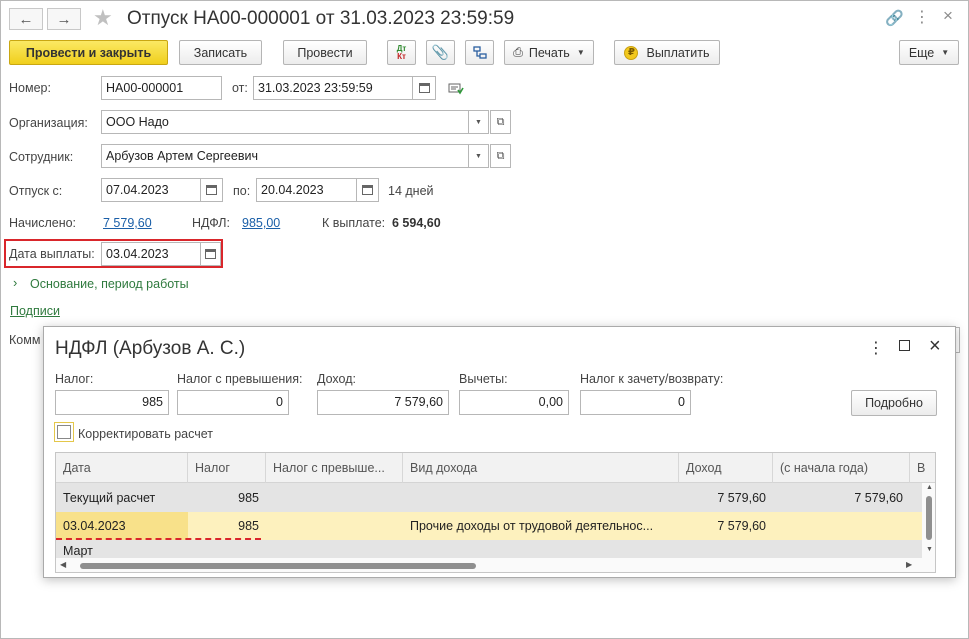  What do you see at coordinates (541, 468) in the screenshot?
I see `column-header-income-type: Вид дохода` at bounding box center [541, 468].